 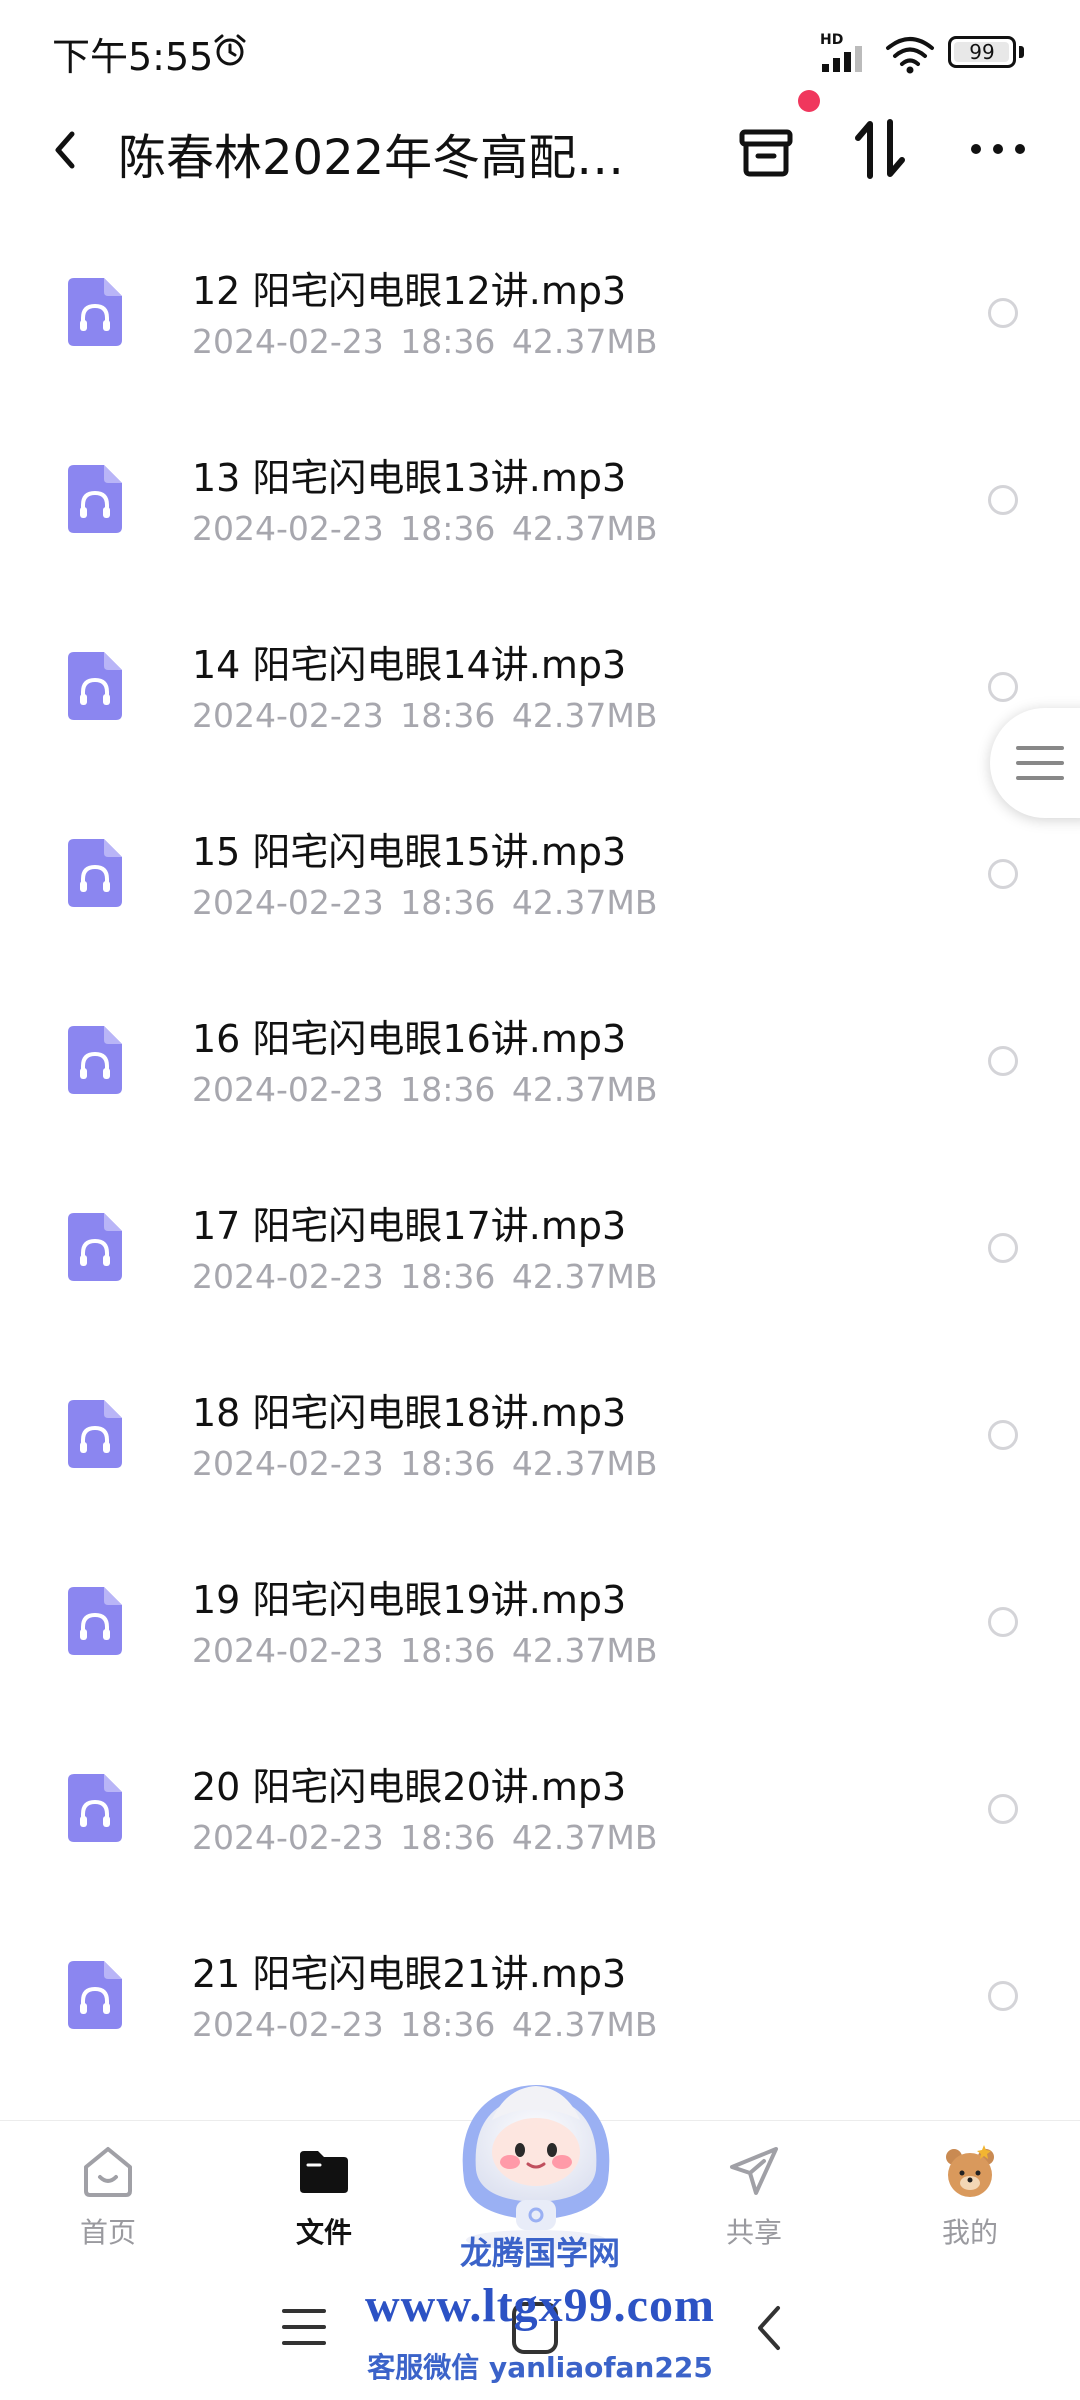 I want to click on battery-indicator: 99, so click(x=982, y=52).